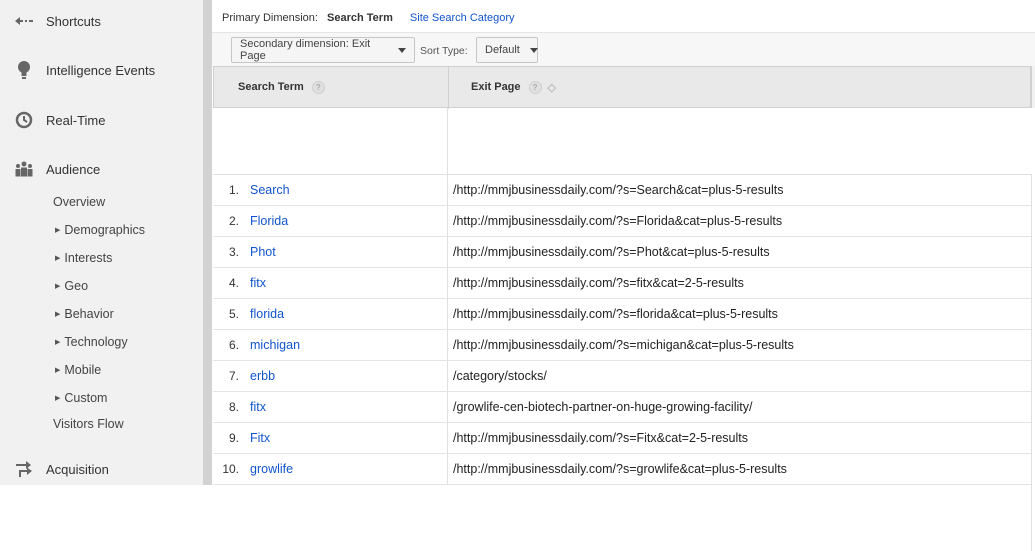 The height and width of the screenshot is (551, 1035). Describe the element at coordinates (100, 230) in the screenshot. I see `sidebar-sub-demographics: ▶ Demographics` at that location.